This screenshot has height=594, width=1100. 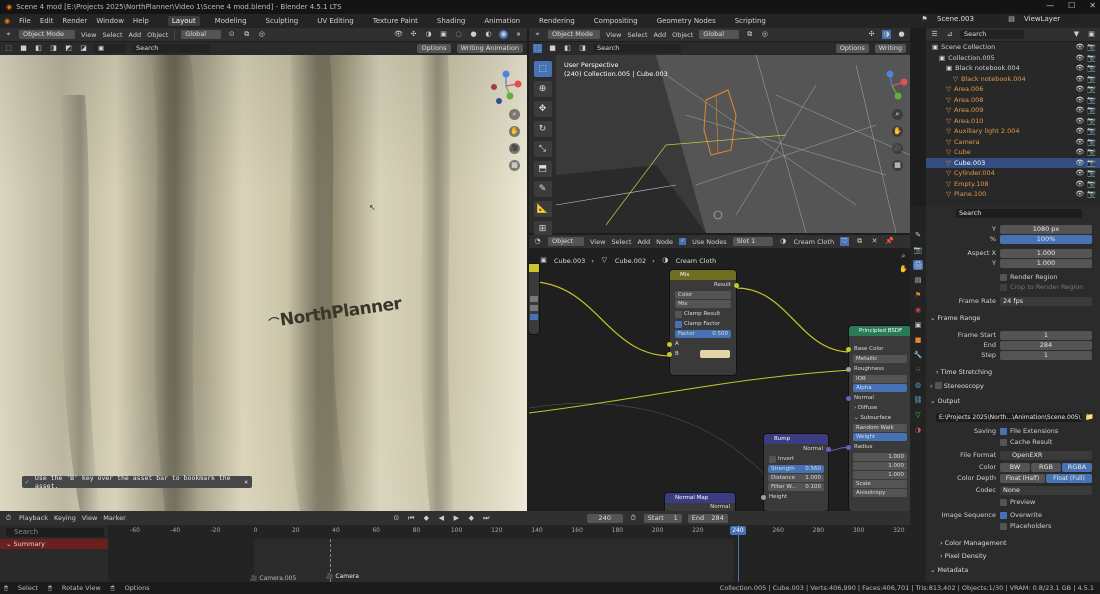 What do you see at coordinates (542, 189) in the screenshot?
I see `annotate-tool-icon: ✎` at bounding box center [542, 189].